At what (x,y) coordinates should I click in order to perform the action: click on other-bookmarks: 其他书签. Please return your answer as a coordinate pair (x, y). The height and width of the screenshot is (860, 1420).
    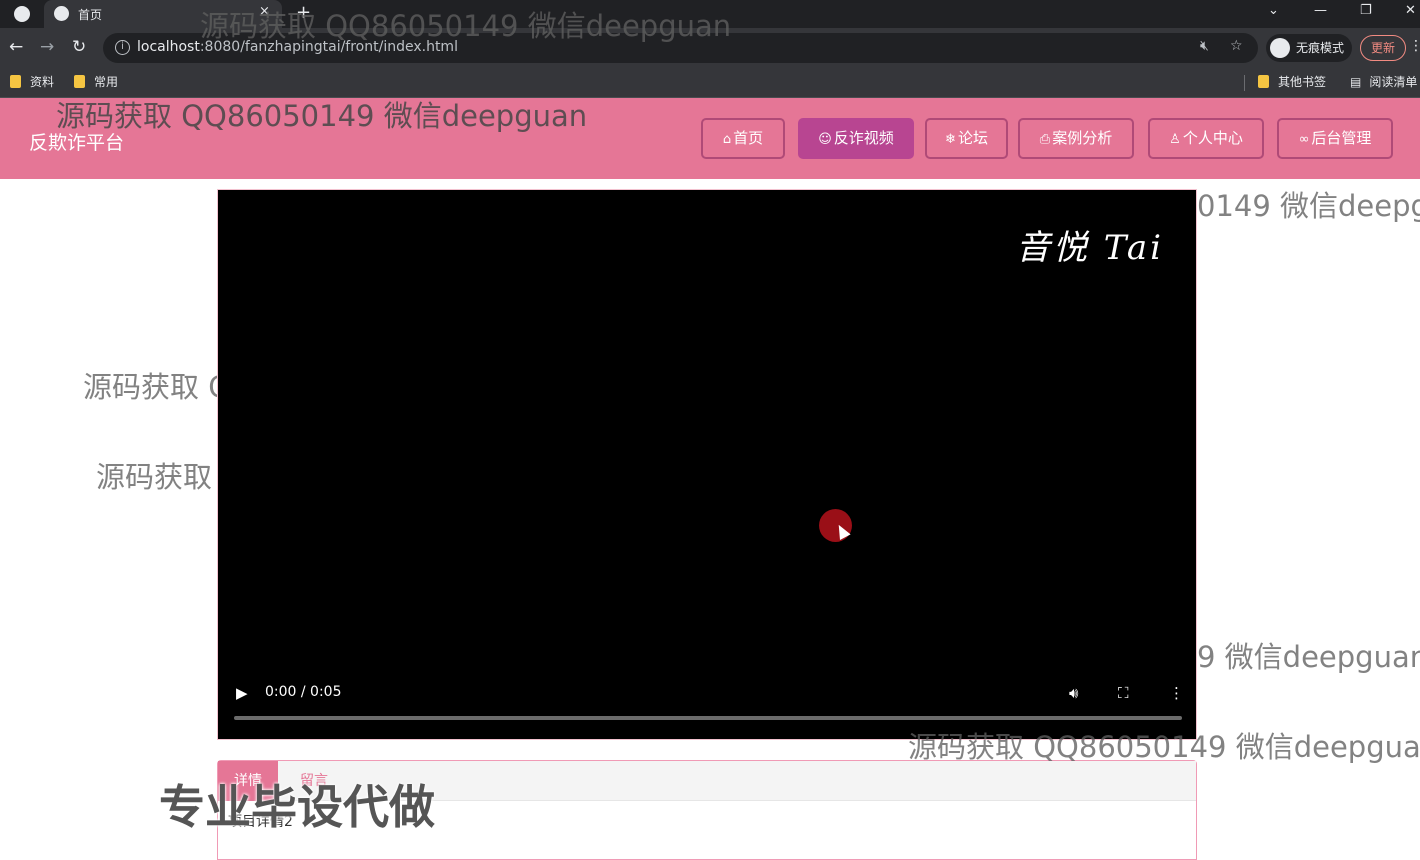
    Looking at the image, I should click on (1292, 81).